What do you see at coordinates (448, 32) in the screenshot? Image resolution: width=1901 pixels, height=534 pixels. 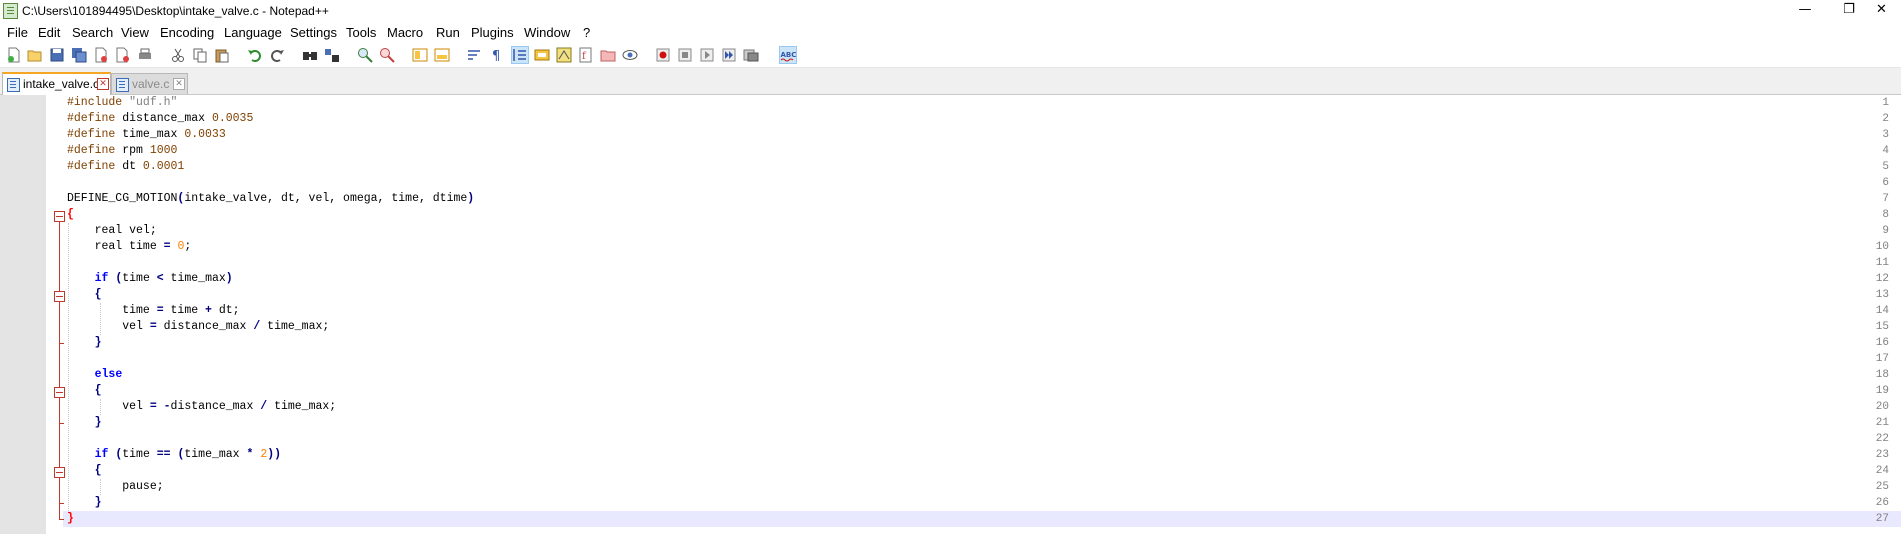 I see `menu-run: Run` at bounding box center [448, 32].